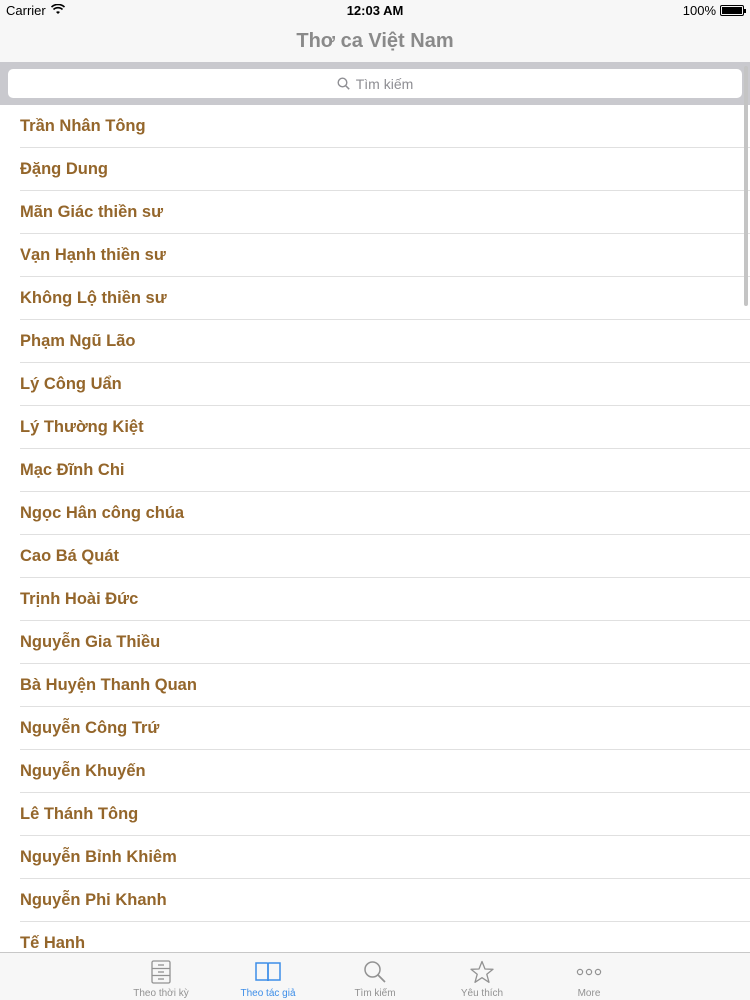 Image resolution: width=750 pixels, height=1000 pixels. What do you see at coordinates (375, 169) in the screenshot?
I see `list-item: Đặng Dung` at bounding box center [375, 169].